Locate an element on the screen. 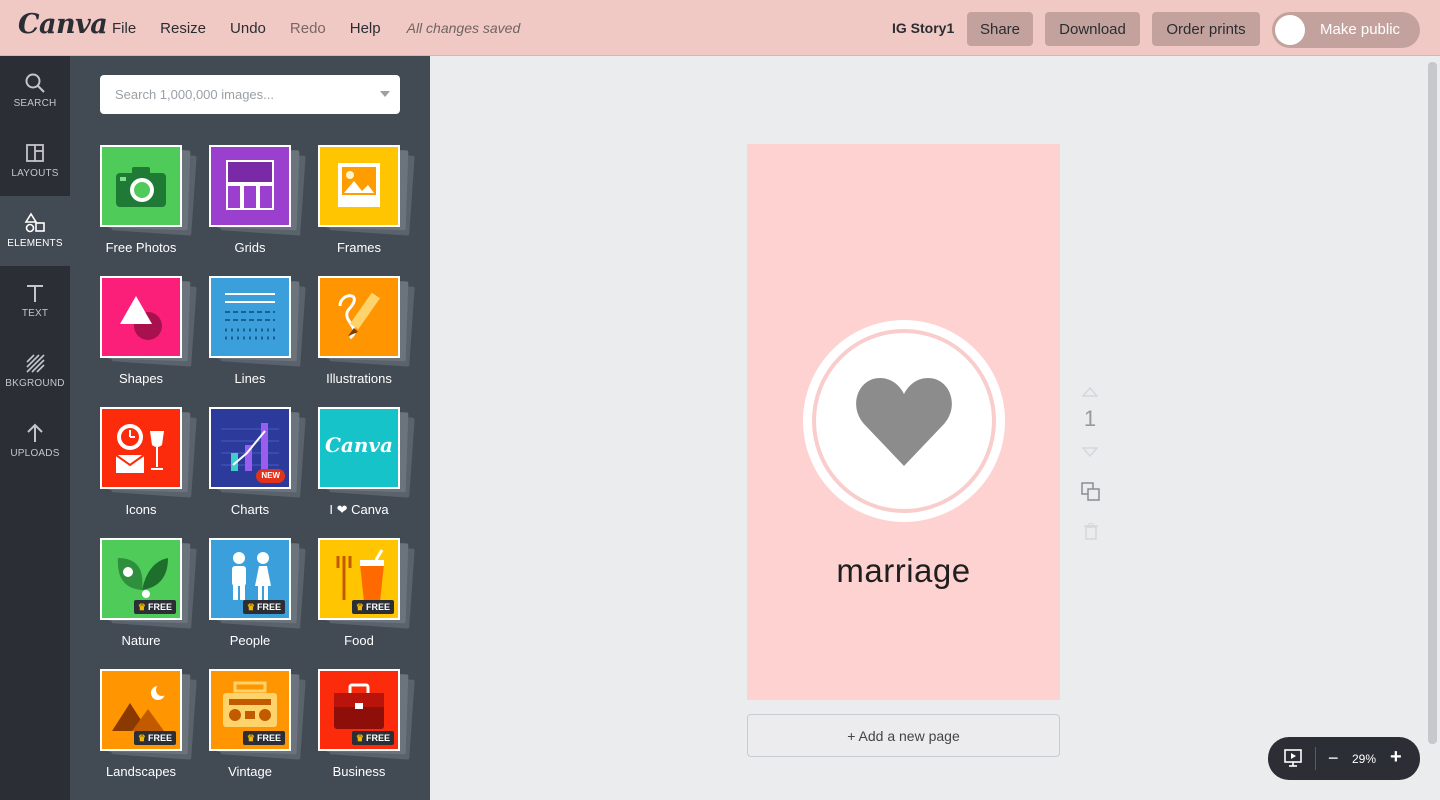 The height and width of the screenshot is (800, 1440). tile-nature: ♛ FREE Nature is located at coordinates (155, 600).